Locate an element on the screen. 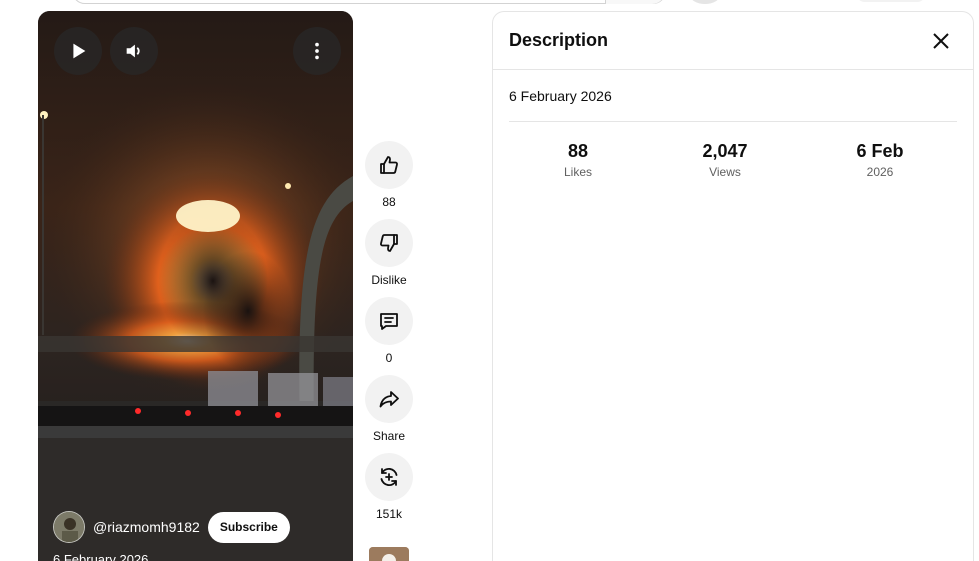  remix-button is located at coordinates (389, 477).